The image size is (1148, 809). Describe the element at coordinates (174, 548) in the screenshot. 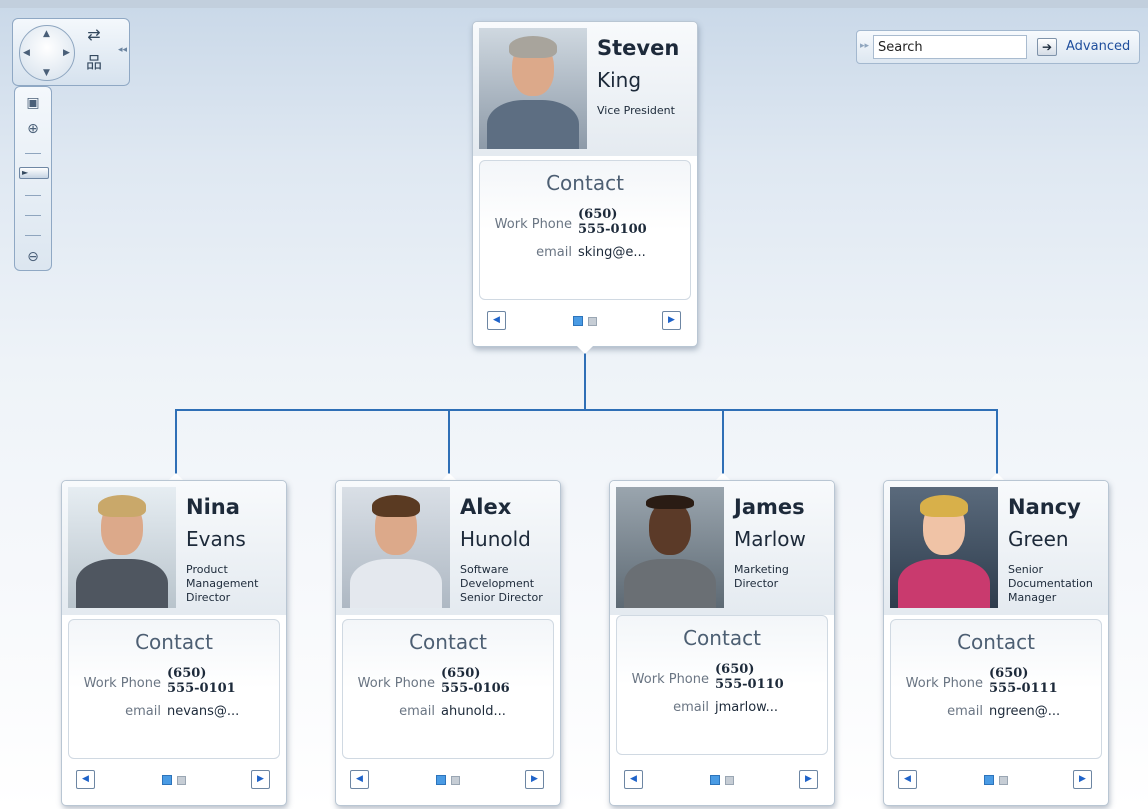

I see `card-header: Nina Evans Product Management Director` at that location.